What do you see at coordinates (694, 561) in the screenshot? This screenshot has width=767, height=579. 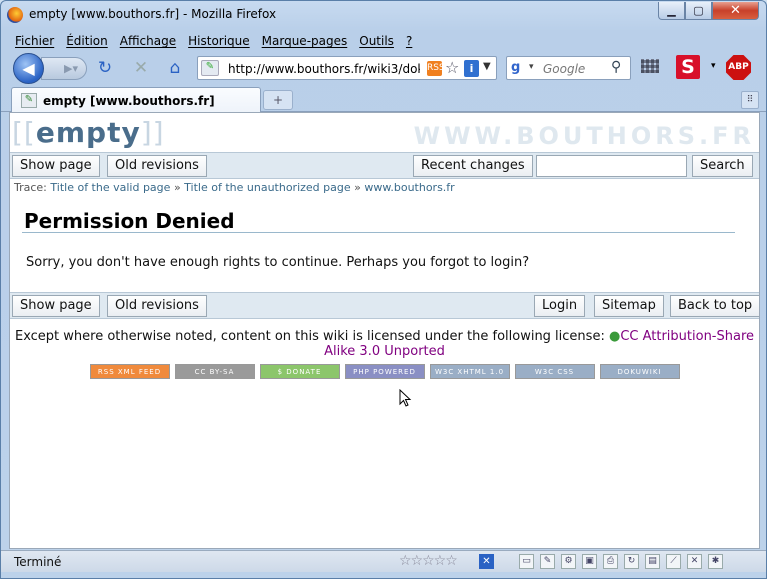 I see `tools-icon: ✕` at bounding box center [694, 561].